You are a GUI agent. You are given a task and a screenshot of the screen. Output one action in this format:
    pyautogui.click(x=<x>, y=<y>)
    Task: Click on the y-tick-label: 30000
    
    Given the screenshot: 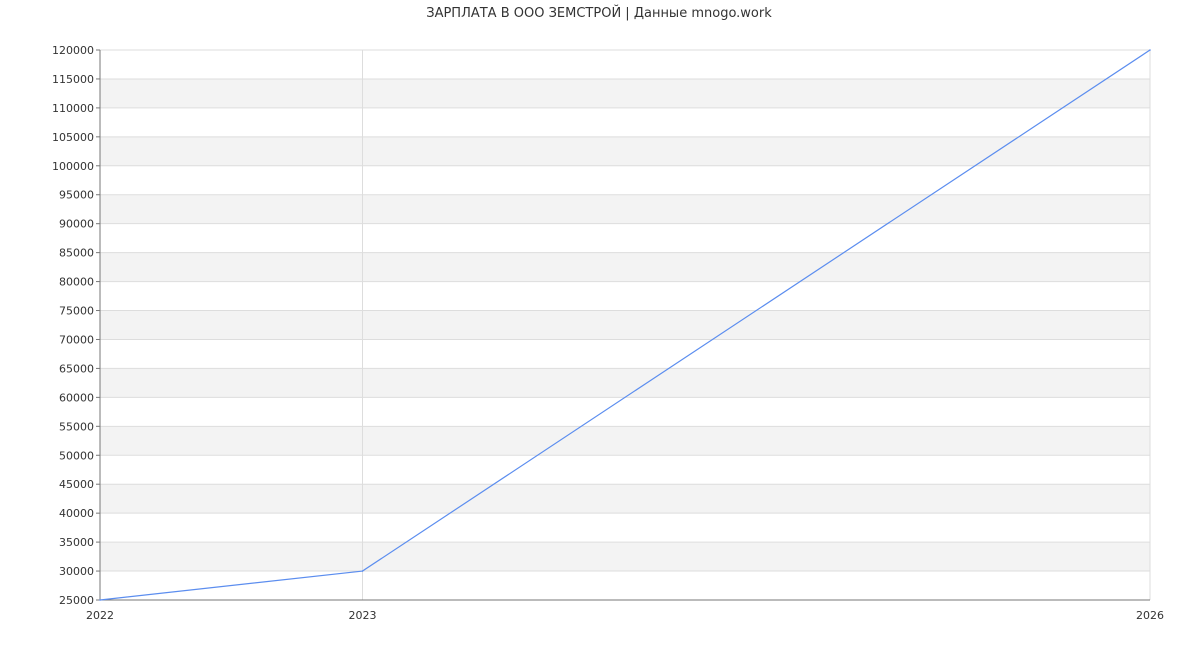 What is the action you would take?
    pyautogui.click(x=76, y=571)
    